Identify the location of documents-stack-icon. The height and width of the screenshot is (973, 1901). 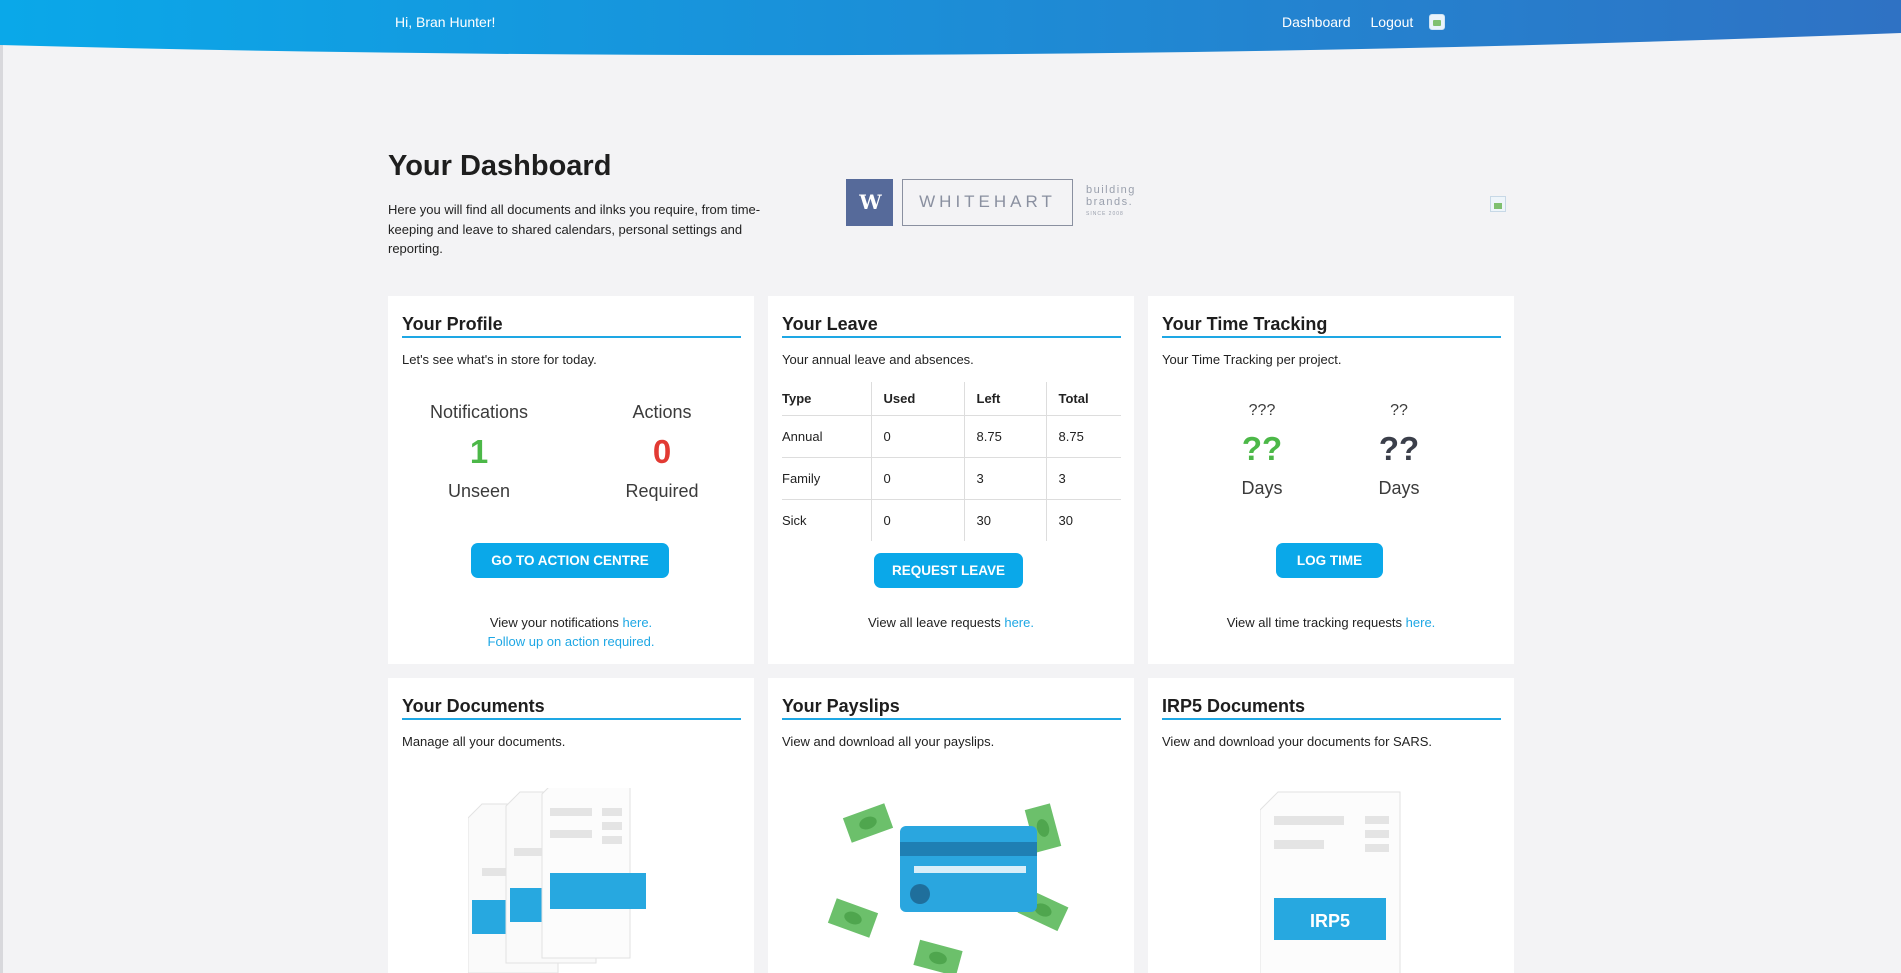
(557, 880).